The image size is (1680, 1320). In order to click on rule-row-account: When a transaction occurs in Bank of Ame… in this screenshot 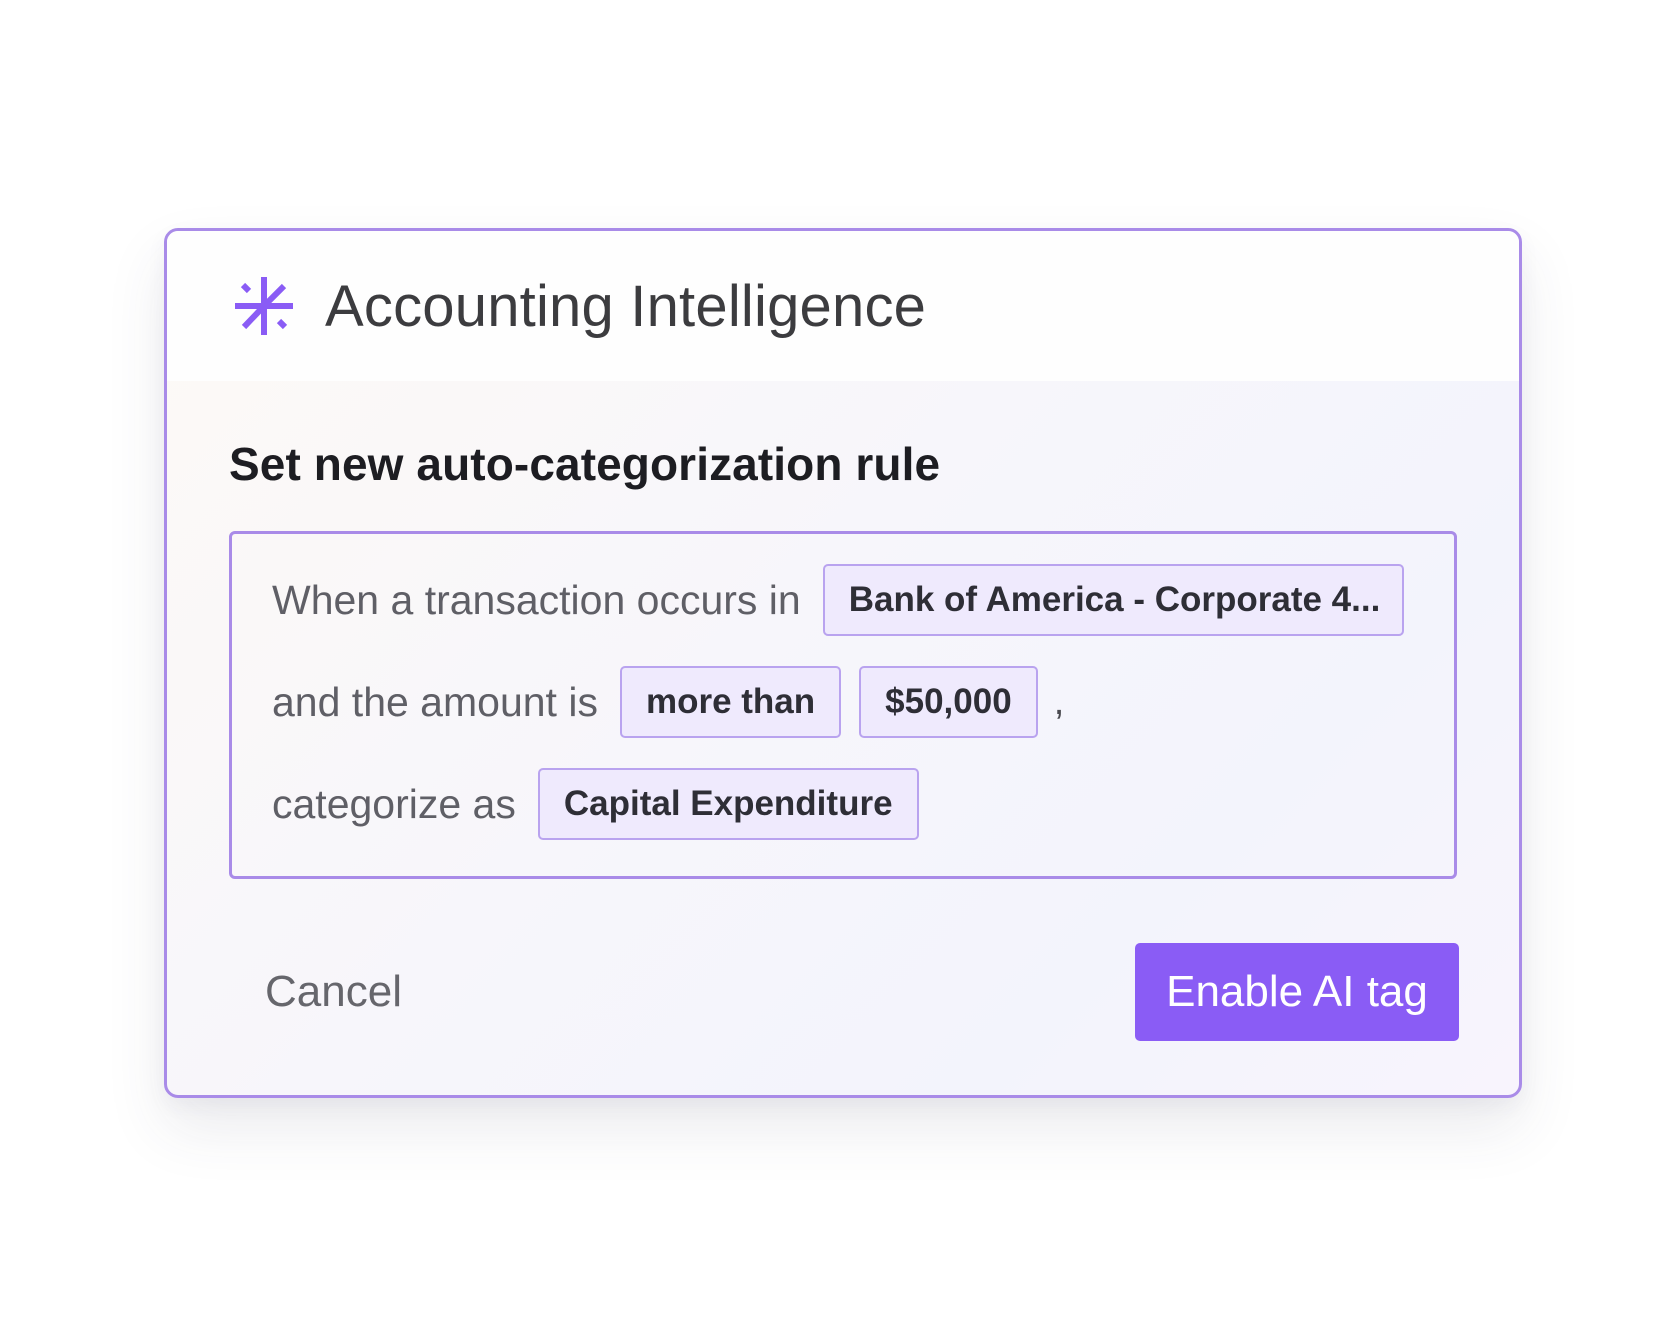, I will do `click(847, 600)`.